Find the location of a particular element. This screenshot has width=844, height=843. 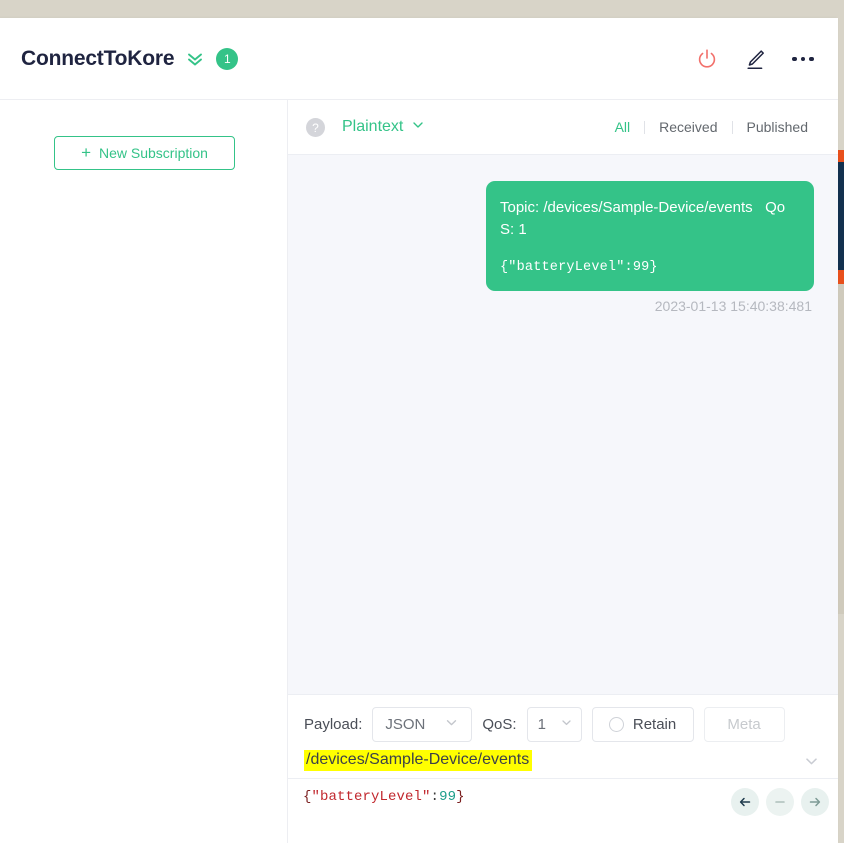

topic-input: /devices/Sample-Device/events is located at coordinates (418, 760).